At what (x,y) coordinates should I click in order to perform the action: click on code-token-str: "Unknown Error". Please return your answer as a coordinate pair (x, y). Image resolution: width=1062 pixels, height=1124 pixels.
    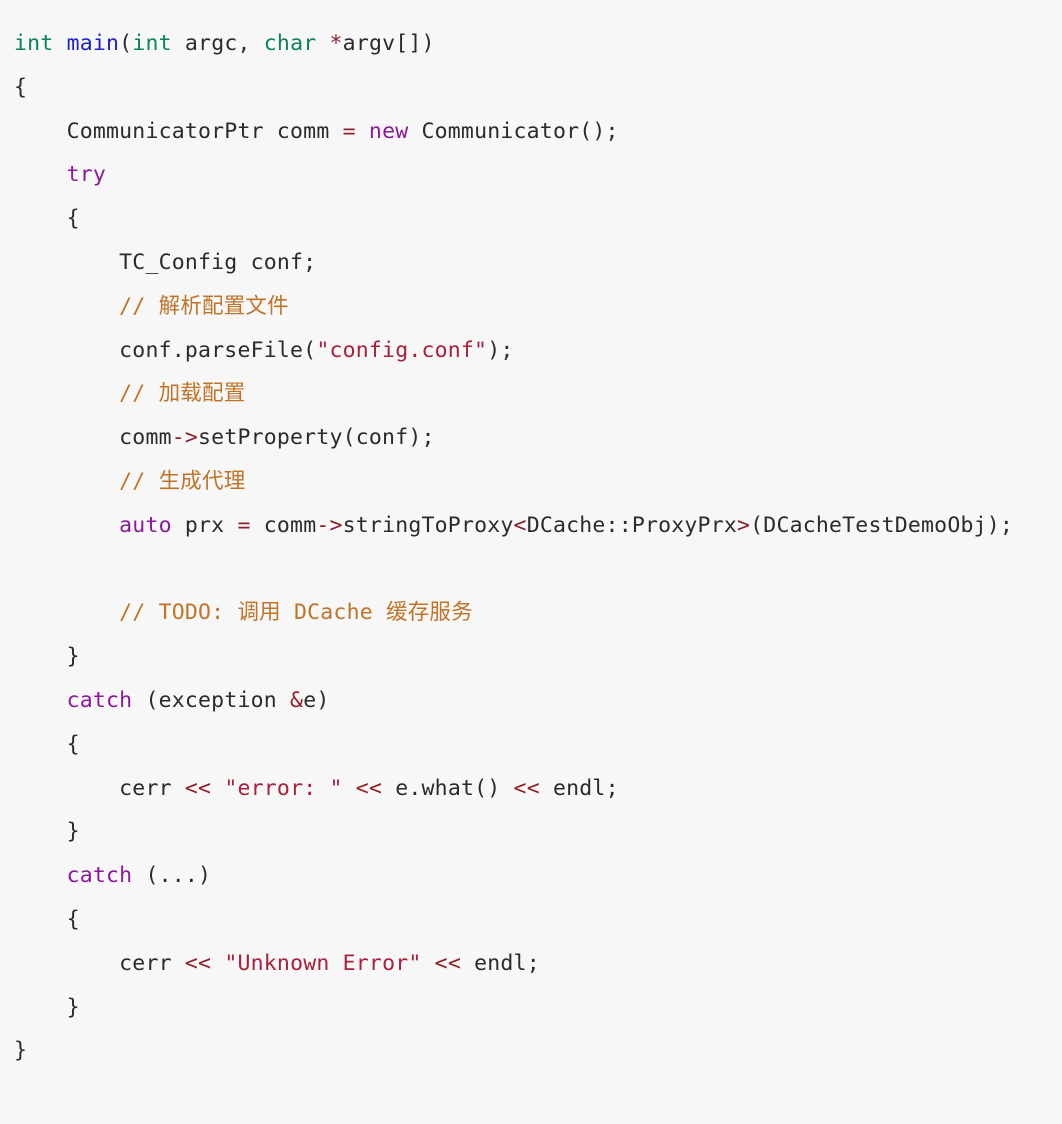
    Looking at the image, I should click on (323, 963).